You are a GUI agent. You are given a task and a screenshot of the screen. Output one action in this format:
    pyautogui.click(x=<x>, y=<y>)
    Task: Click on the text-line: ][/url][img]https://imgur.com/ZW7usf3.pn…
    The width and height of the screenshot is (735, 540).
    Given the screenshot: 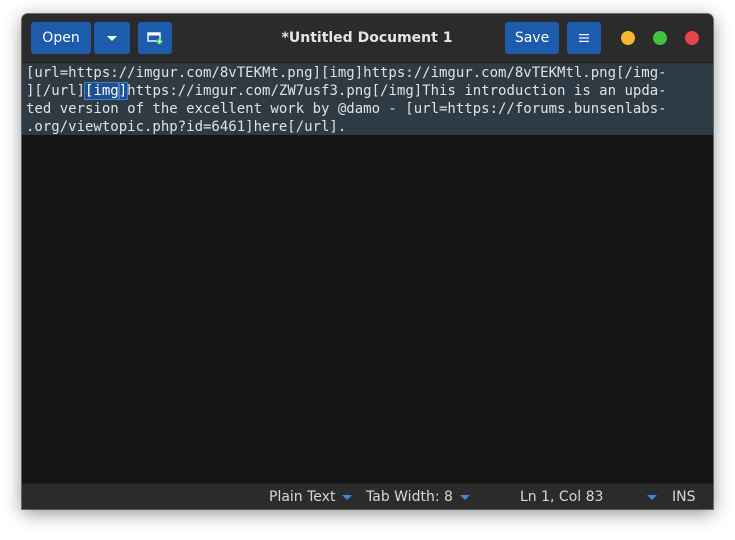 What is the action you would take?
    pyautogui.click(x=346, y=91)
    